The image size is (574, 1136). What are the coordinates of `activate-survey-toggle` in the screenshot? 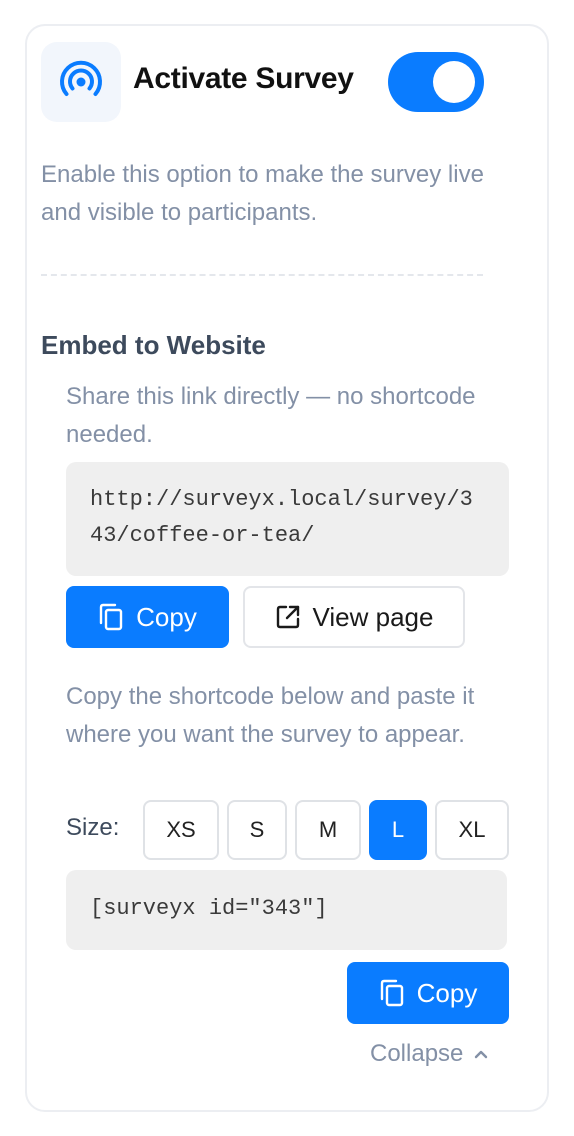 It's located at (436, 82).